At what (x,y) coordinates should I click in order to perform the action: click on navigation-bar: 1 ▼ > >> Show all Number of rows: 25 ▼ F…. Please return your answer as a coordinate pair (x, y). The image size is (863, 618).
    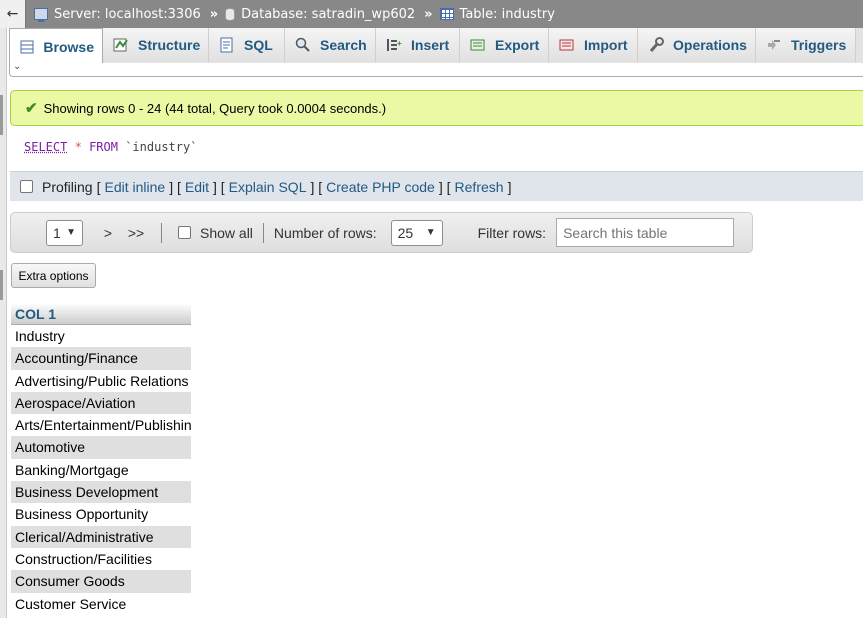
    Looking at the image, I should click on (381, 232).